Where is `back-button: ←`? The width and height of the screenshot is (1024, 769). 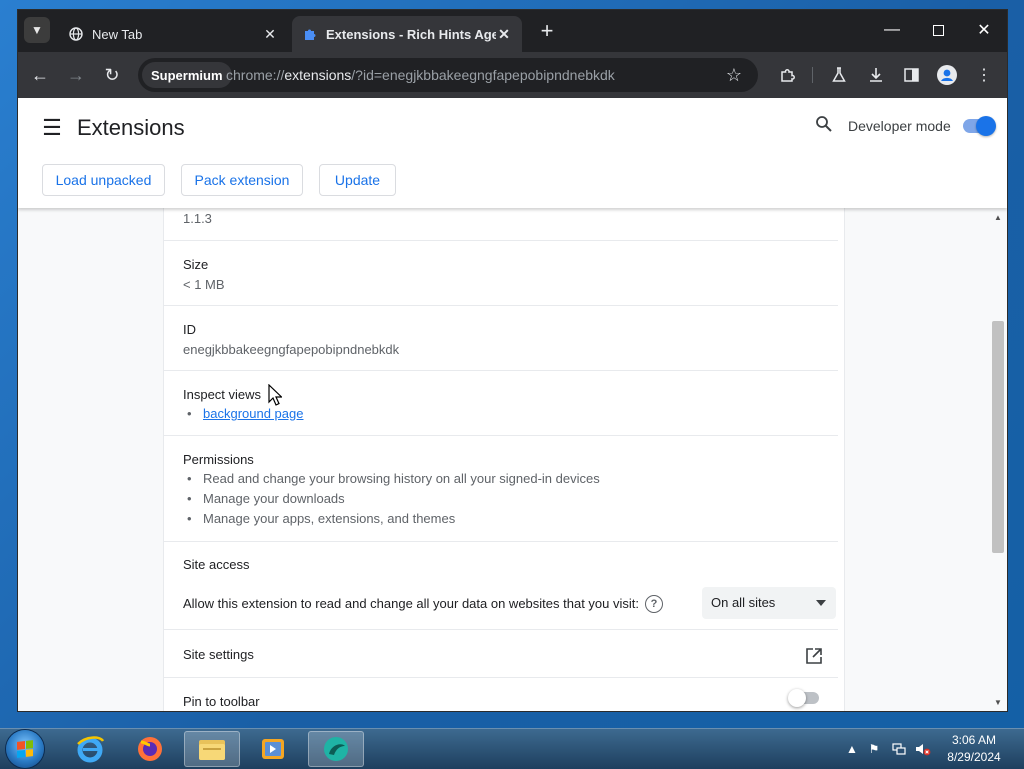 back-button: ← is located at coordinates (40, 75).